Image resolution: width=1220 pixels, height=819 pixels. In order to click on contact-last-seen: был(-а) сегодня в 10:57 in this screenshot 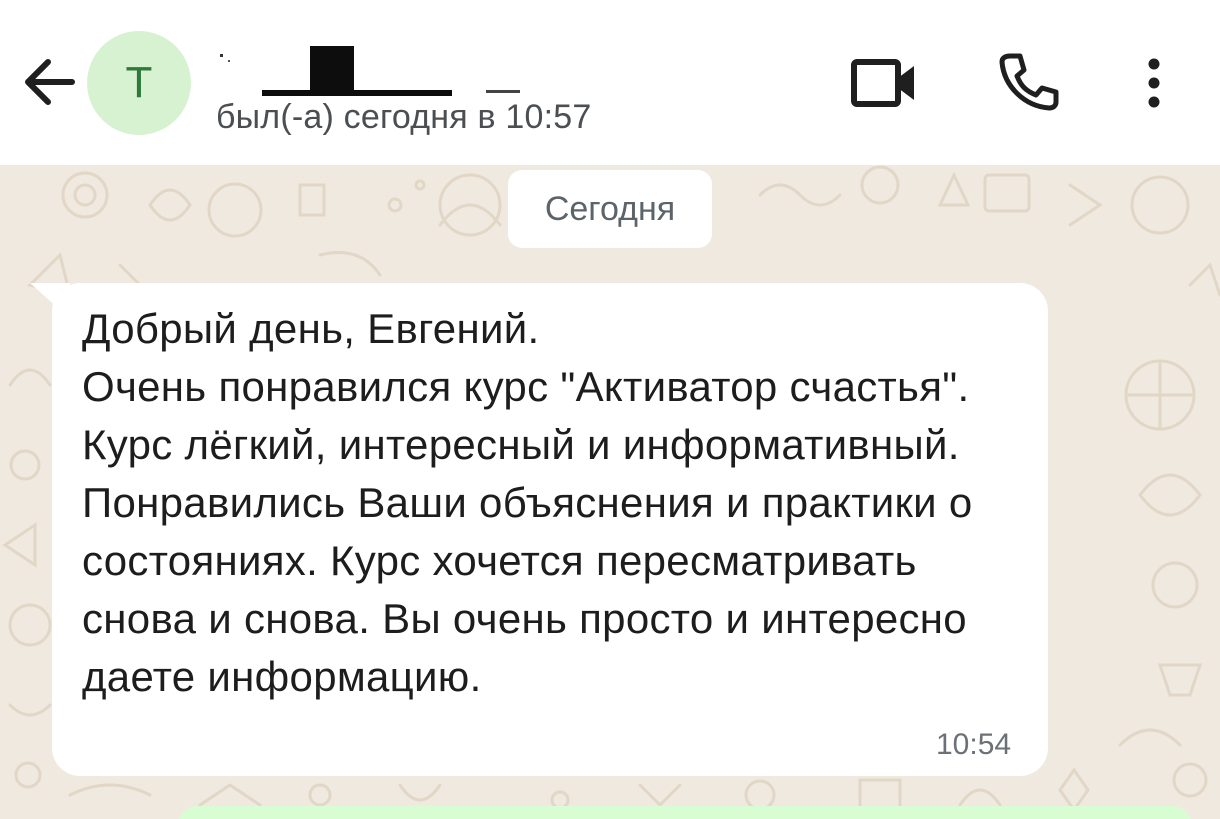, I will do `click(404, 117)`.